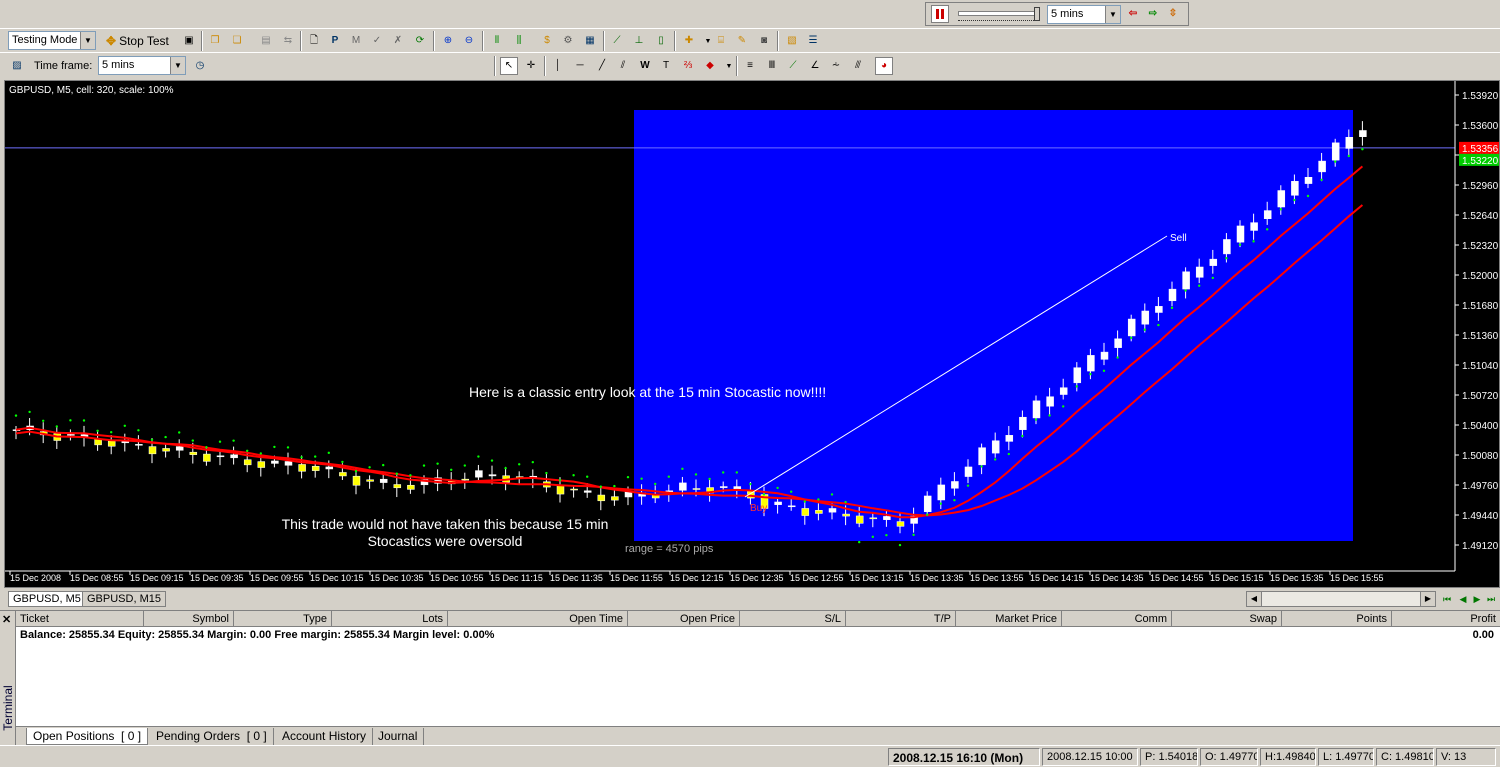 The image size is (1500, 767). Describe the element at coordinates (87, 736) in the screenshot. I see `tab-open-positions: Open Positions [ 0 ]` at that location.